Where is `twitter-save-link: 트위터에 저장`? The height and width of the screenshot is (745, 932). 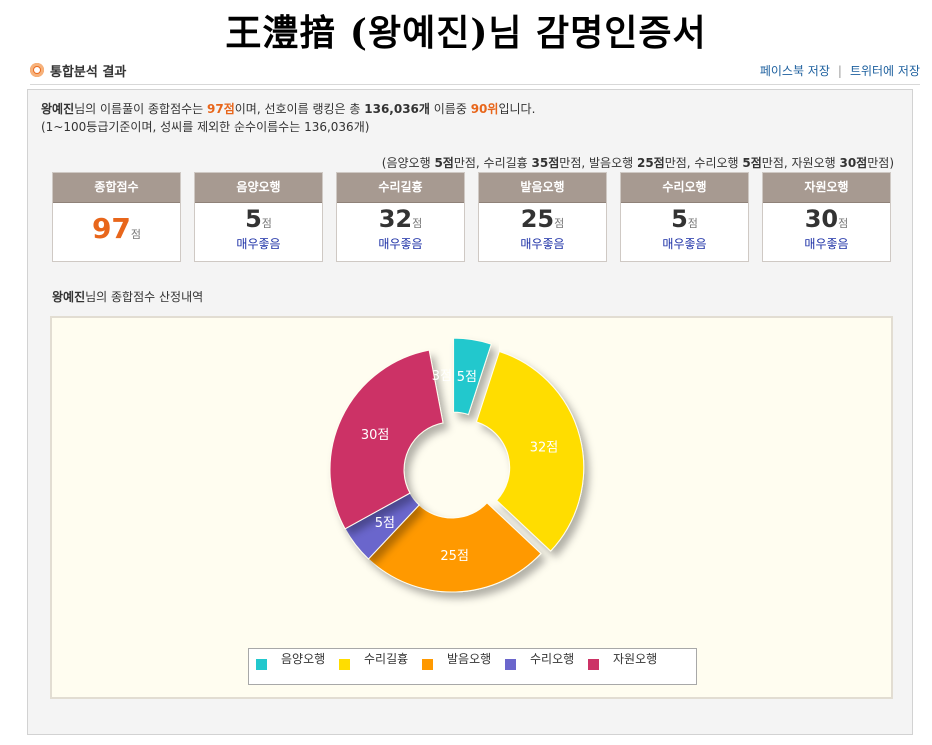
twitter-save-link: 트위터에 저장 is located at coordinates (885, 71).